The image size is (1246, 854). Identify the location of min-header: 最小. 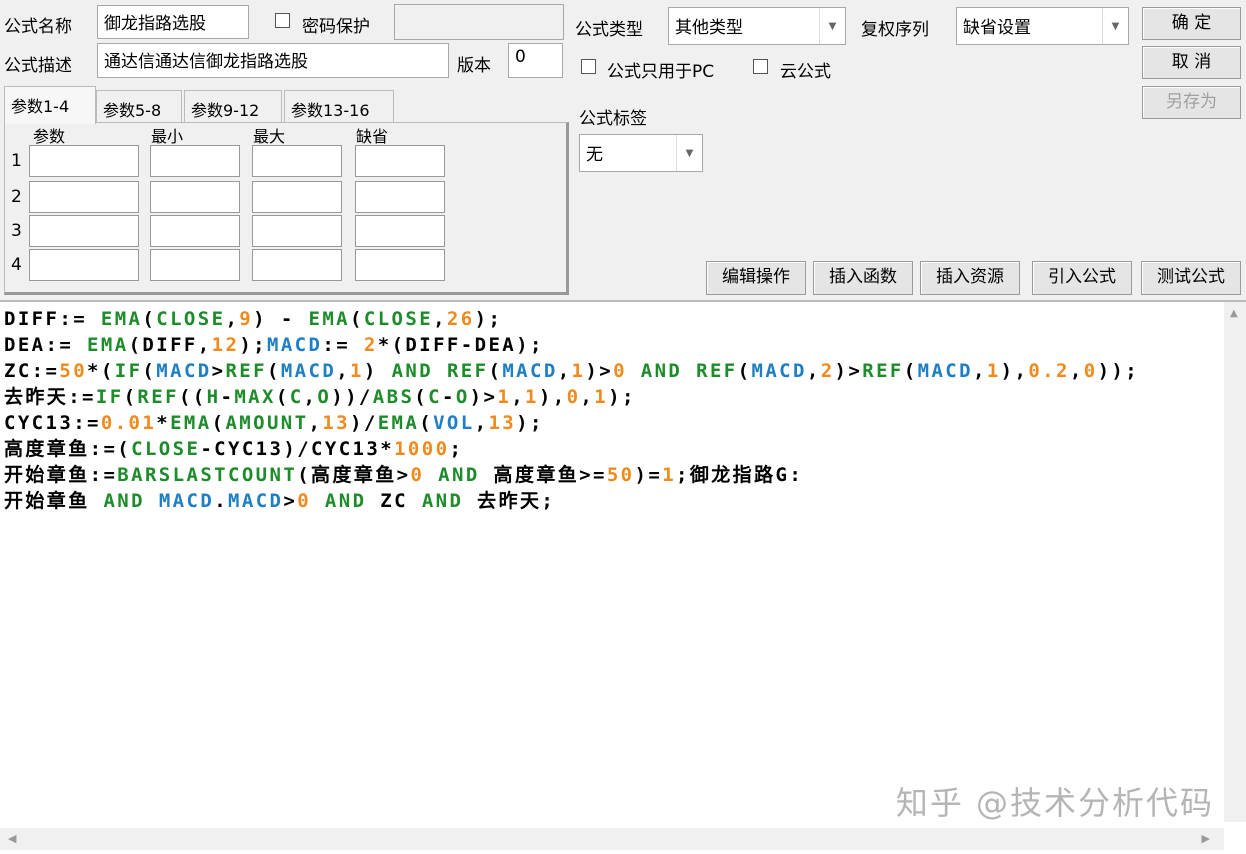
(167, 136).